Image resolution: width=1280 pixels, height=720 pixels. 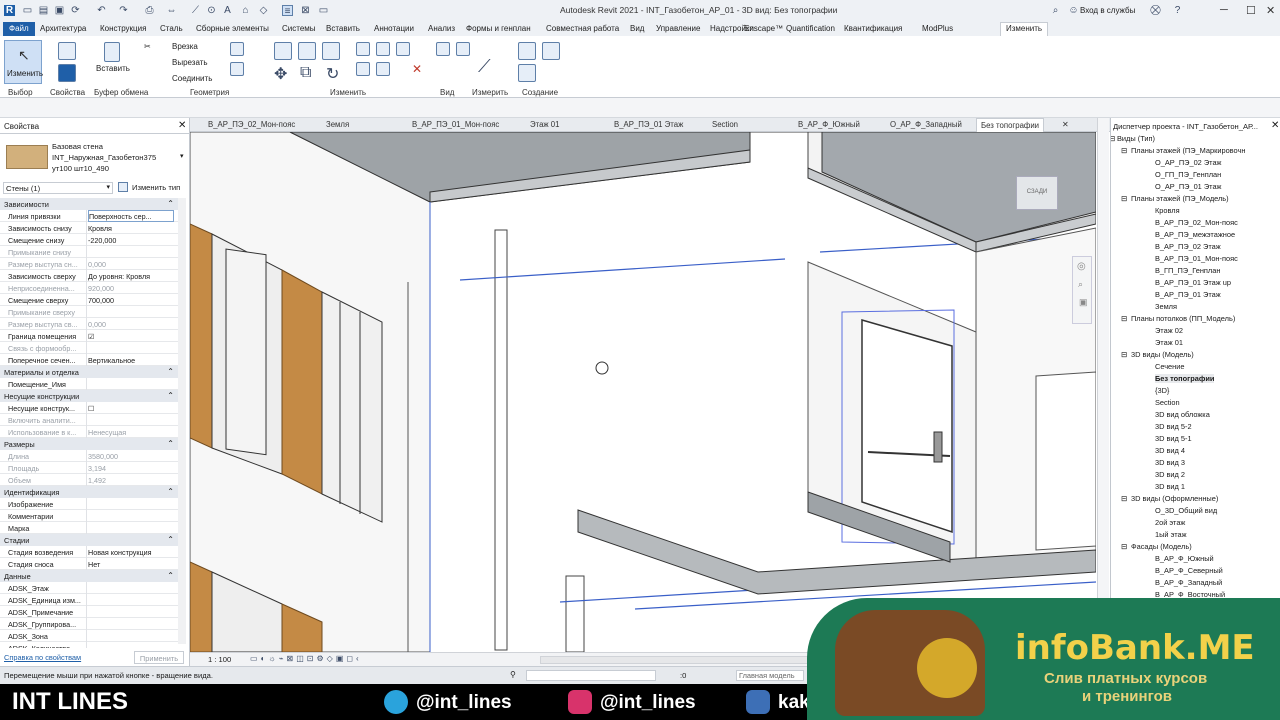 What do you see at coordinates (131, 336) in the screenshot?
I see `property-value: ☑` at bounding box center [131, 336].